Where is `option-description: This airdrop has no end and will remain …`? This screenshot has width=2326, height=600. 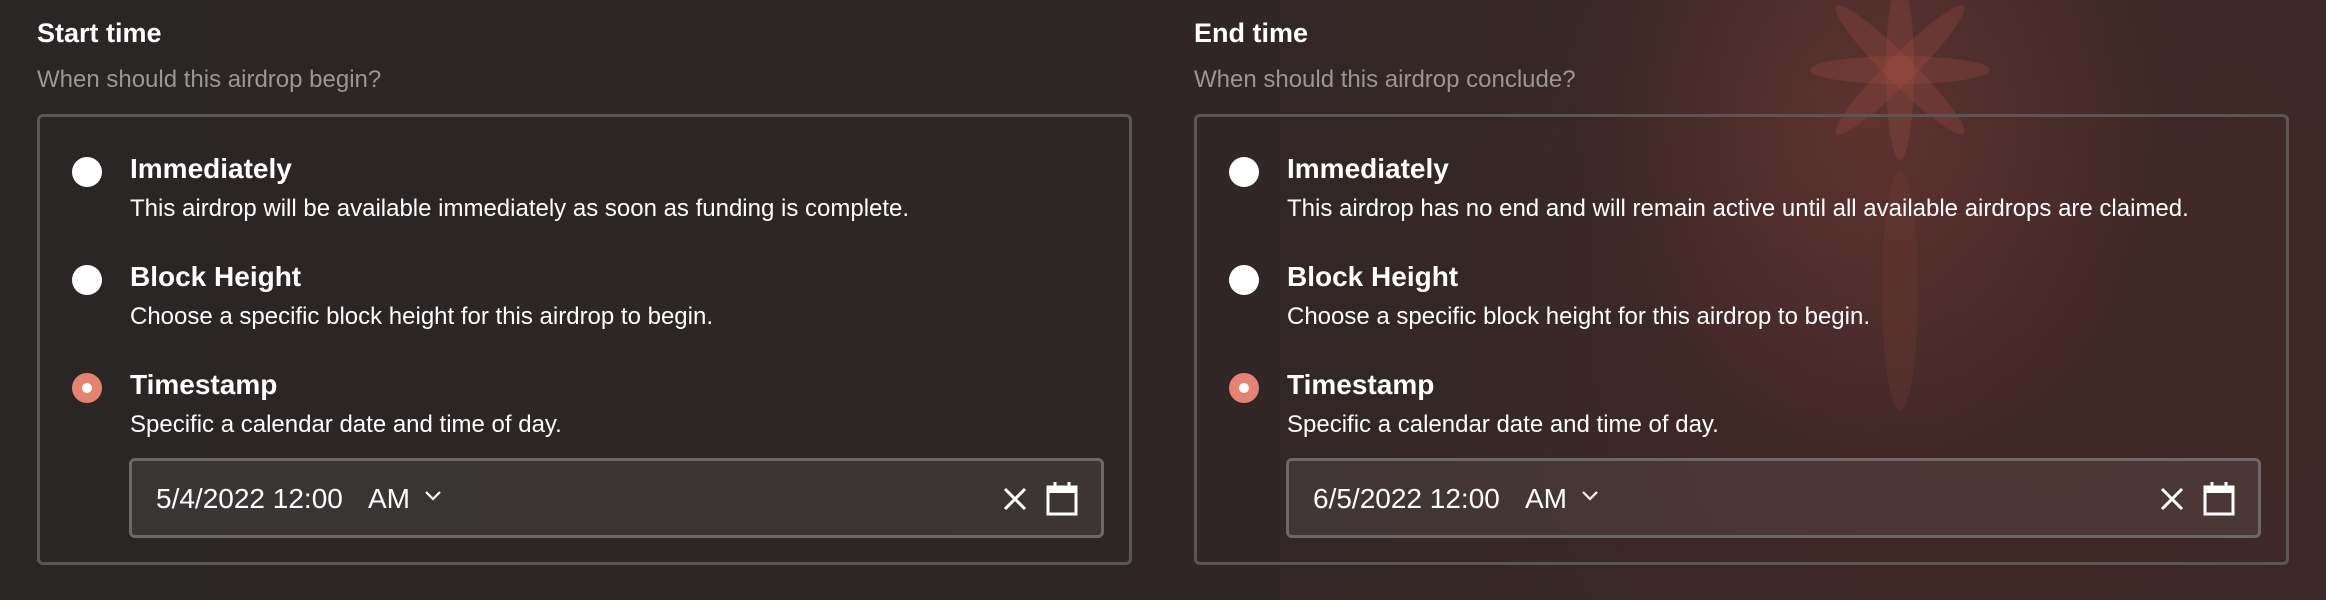 option-description: This airdrop has no end and will remain … is located at coordinates (1738, 208).